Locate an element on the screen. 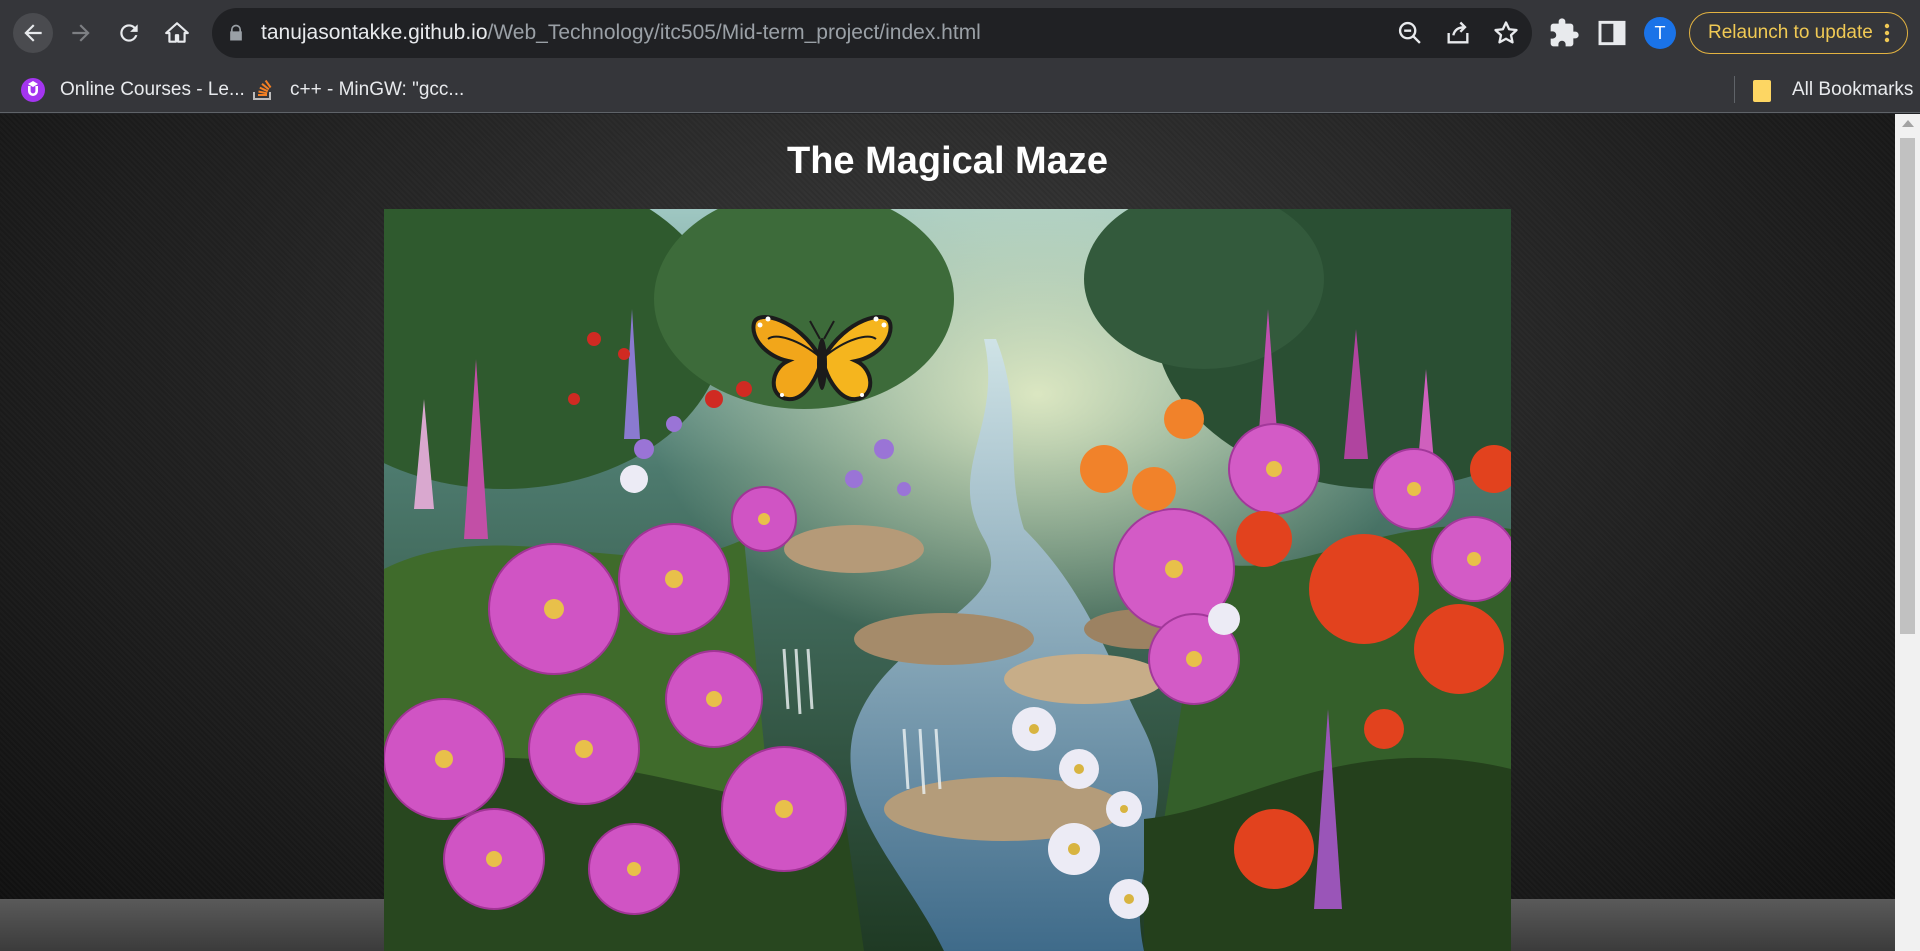  side-panel-icon is located at coordinates (1612, 33).